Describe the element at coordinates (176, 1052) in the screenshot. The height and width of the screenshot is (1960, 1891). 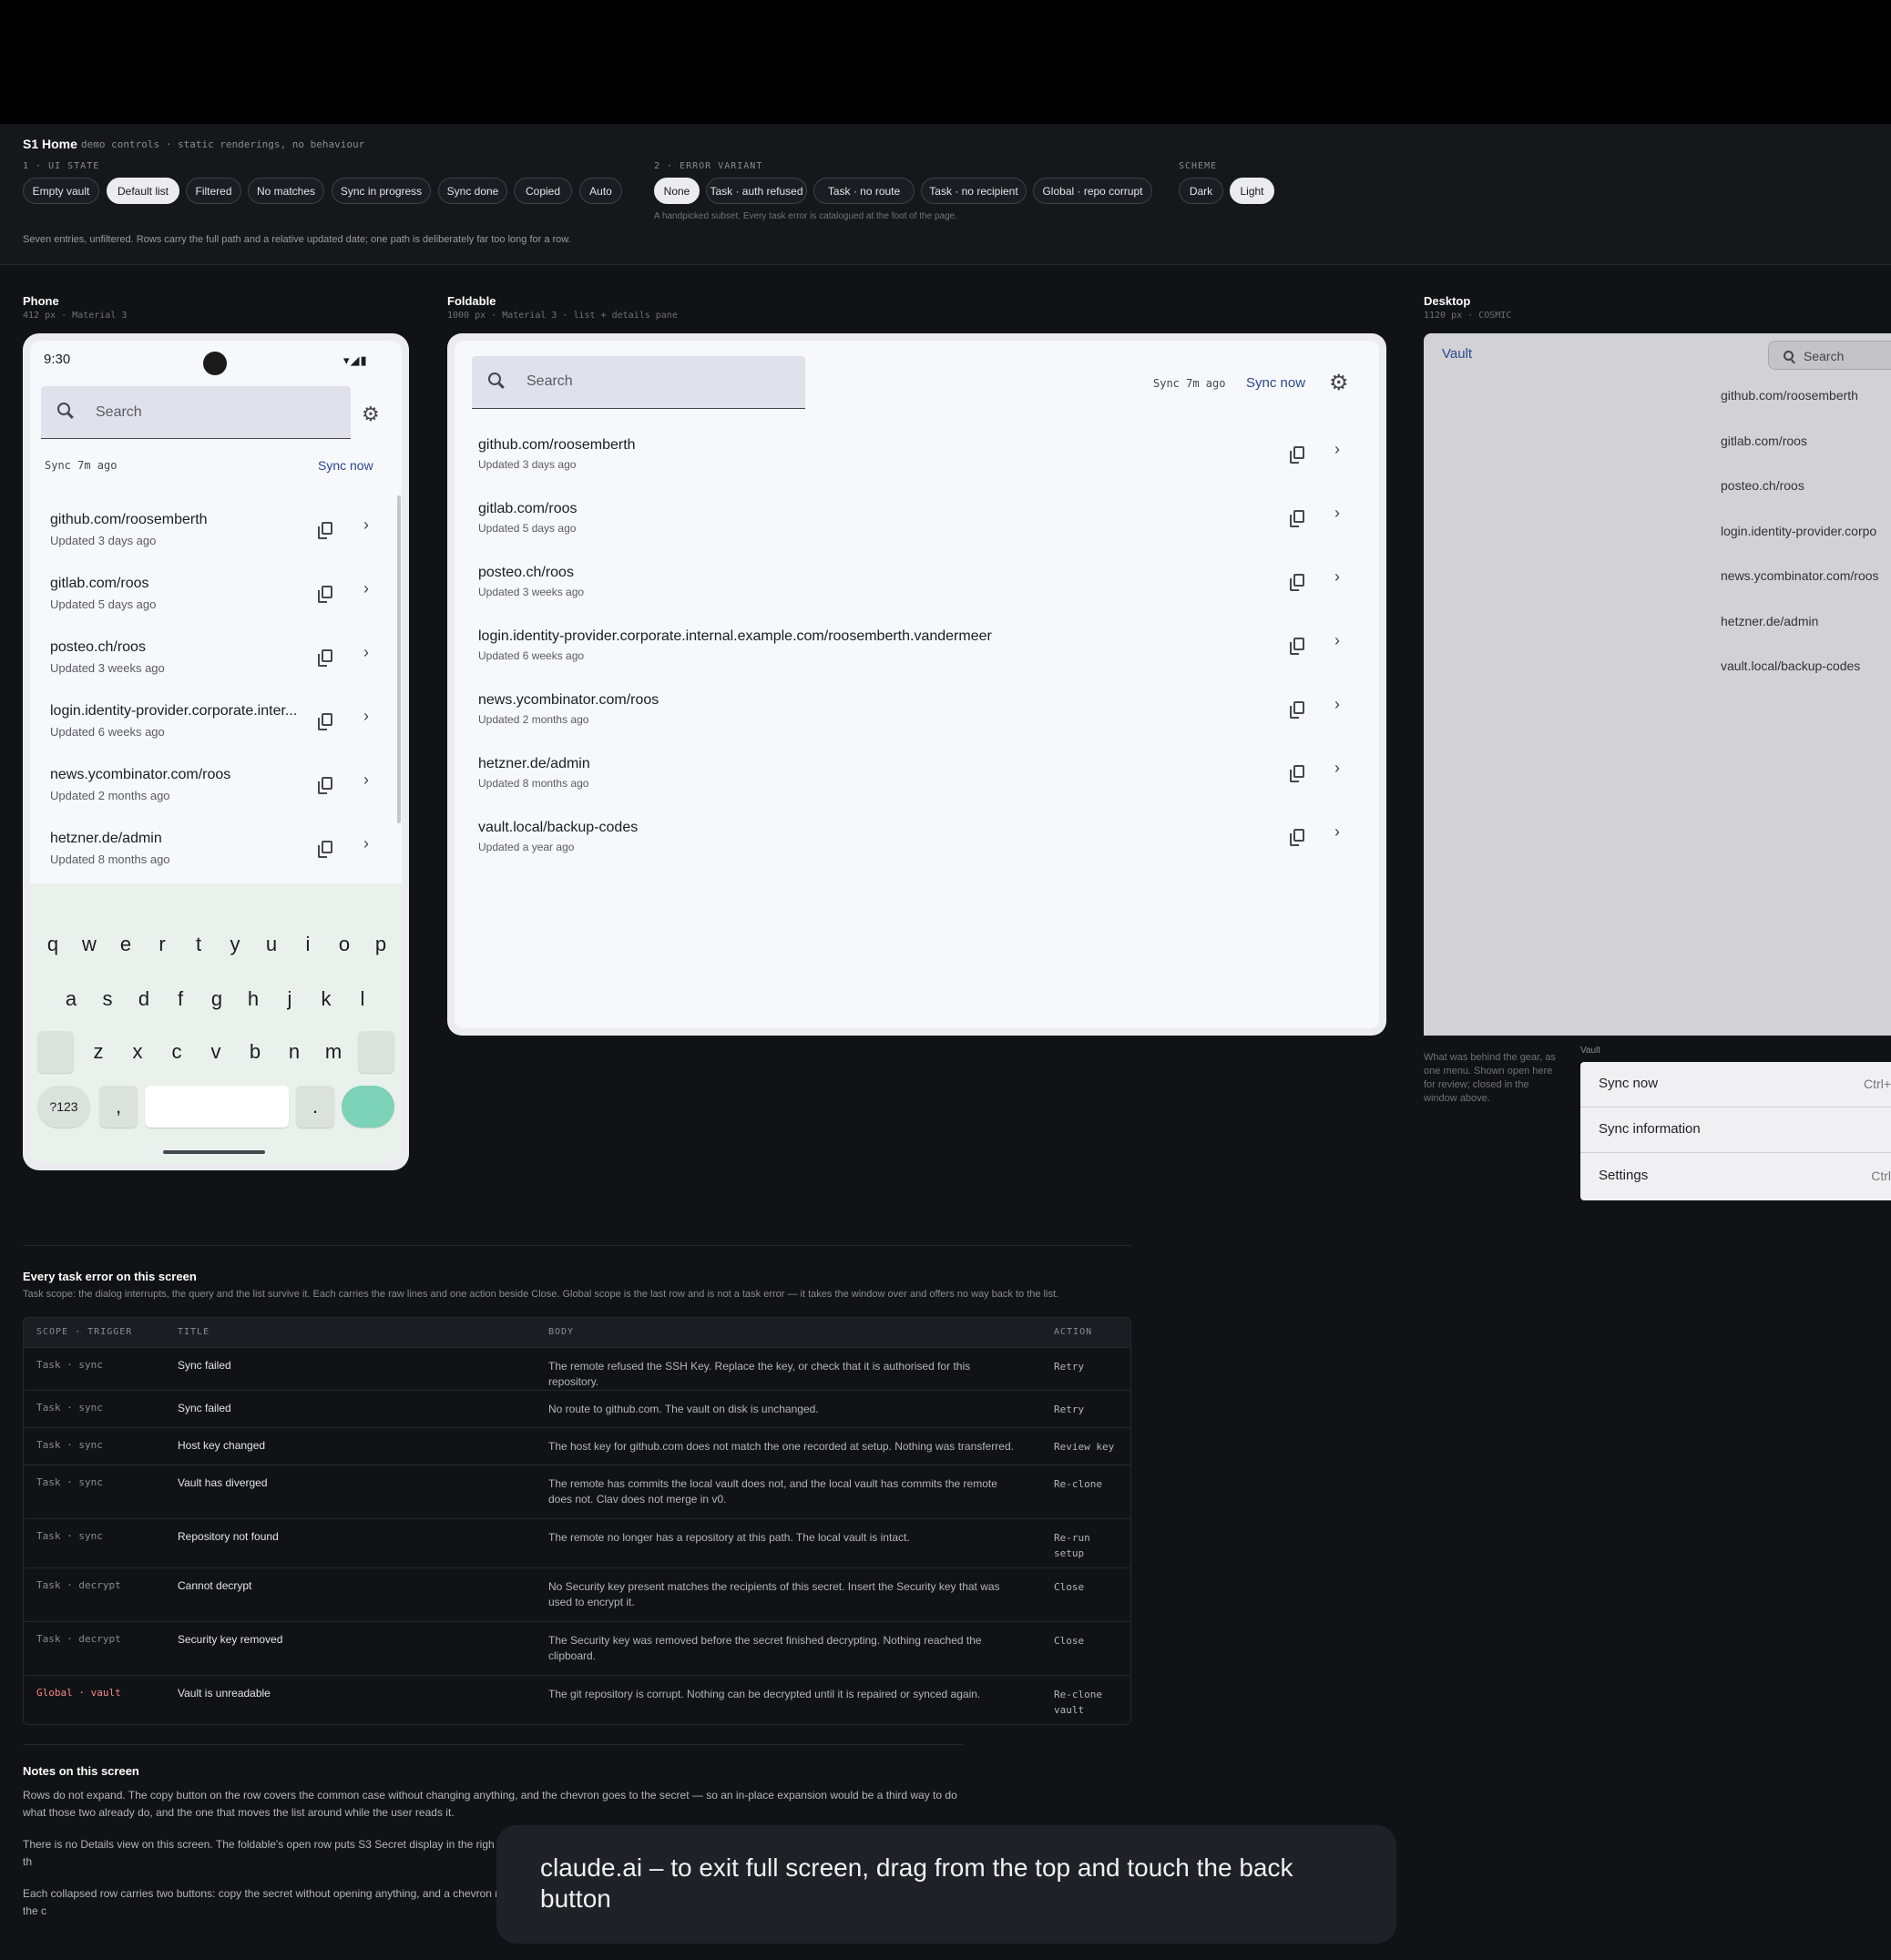
I see `key-c: c` at that location.